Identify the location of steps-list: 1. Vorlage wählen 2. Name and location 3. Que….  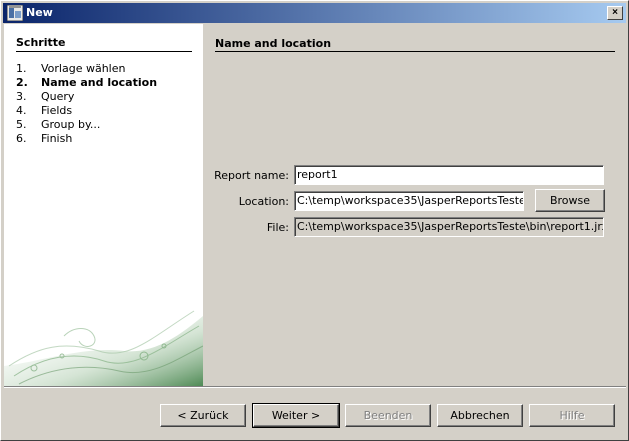
(86, 104).